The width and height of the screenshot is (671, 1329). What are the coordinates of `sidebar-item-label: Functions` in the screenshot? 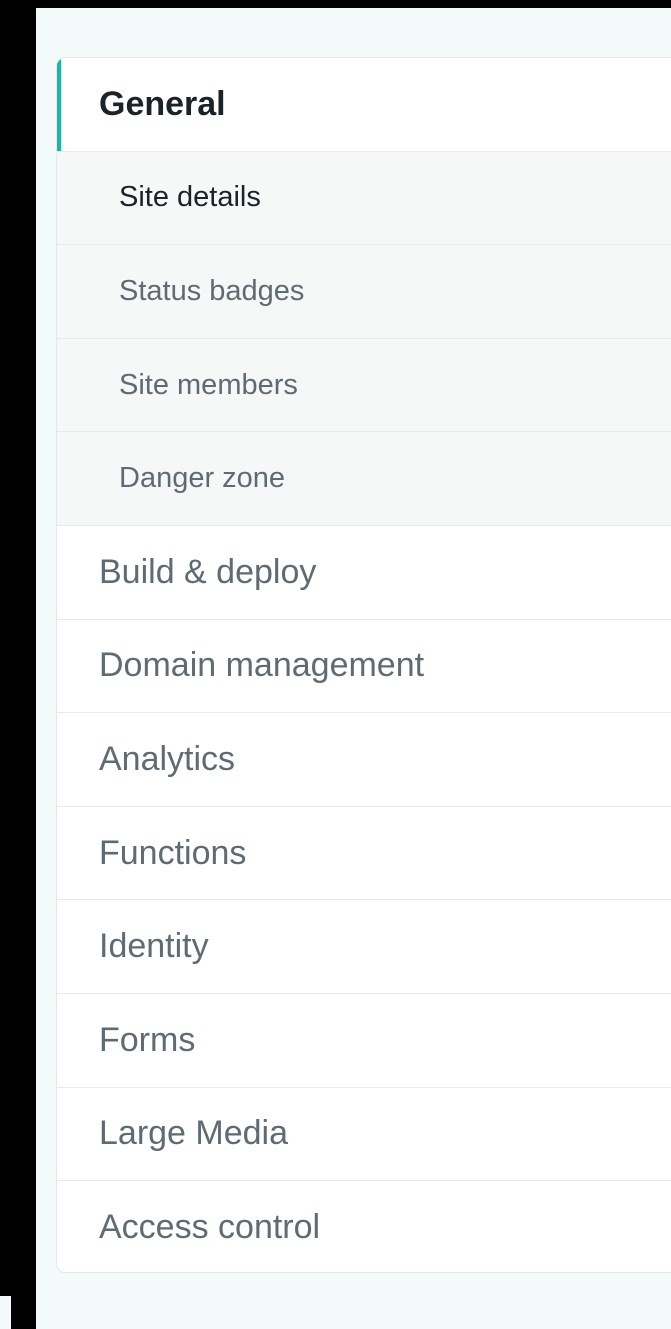 It's located at (173, 852).